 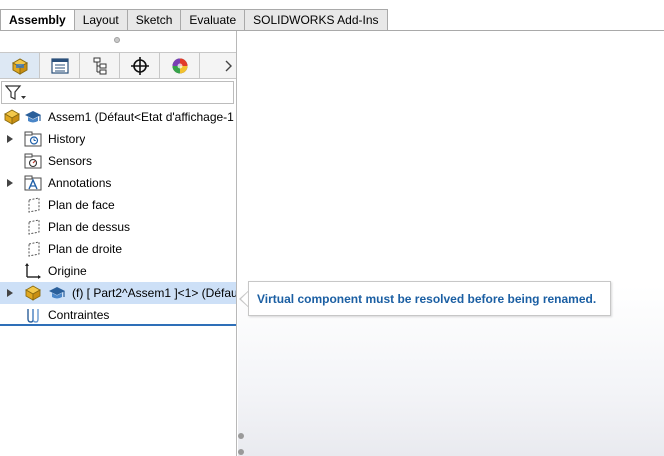 I want to click on tree-item-label: Annotations, so click(x=80, y=183).